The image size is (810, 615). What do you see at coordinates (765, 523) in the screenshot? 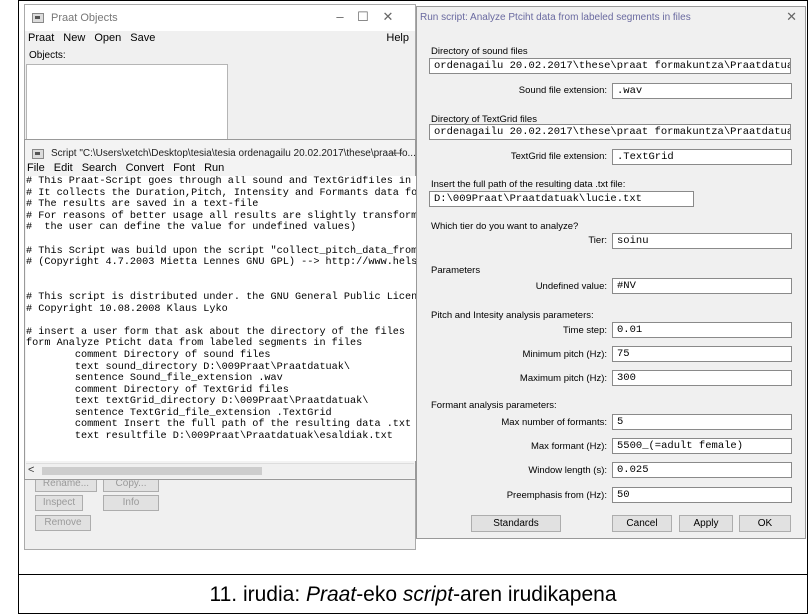
I see `ok-button: OK` at bounding box center [765, 523].